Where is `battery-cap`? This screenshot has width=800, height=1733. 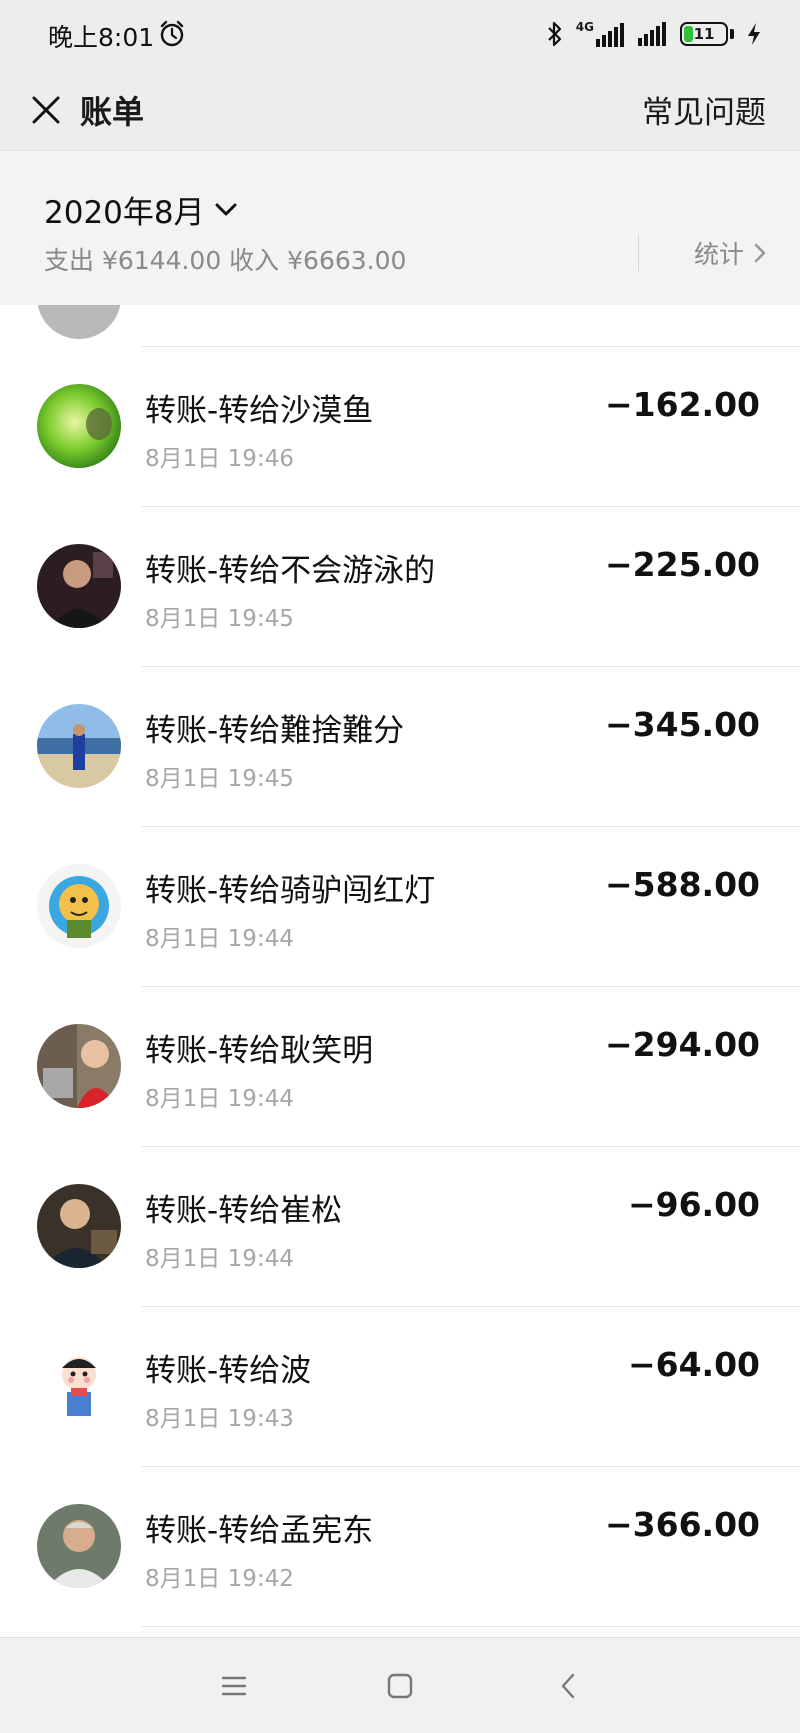 battery-cap is located at coordinates (732, 34).